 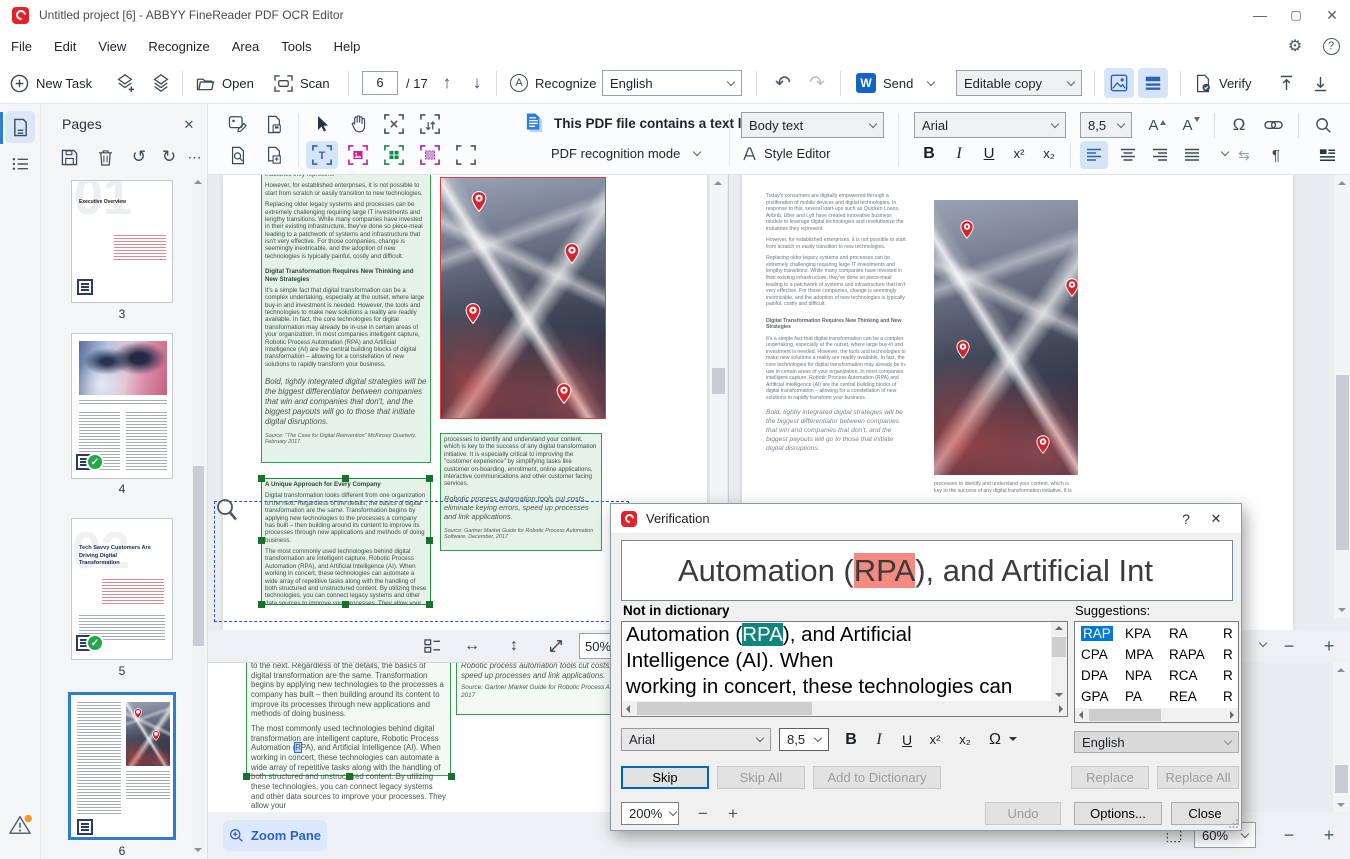 I want to click on textbox-hscrollbar, so click(x=844, y=708).